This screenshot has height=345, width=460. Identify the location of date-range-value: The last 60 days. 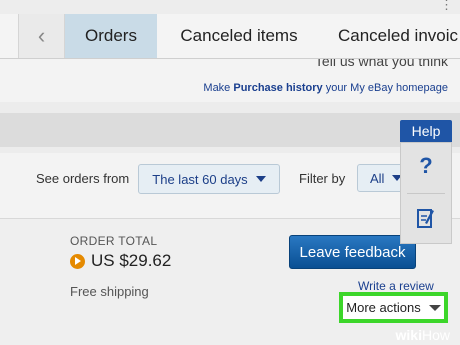
(200, 179).